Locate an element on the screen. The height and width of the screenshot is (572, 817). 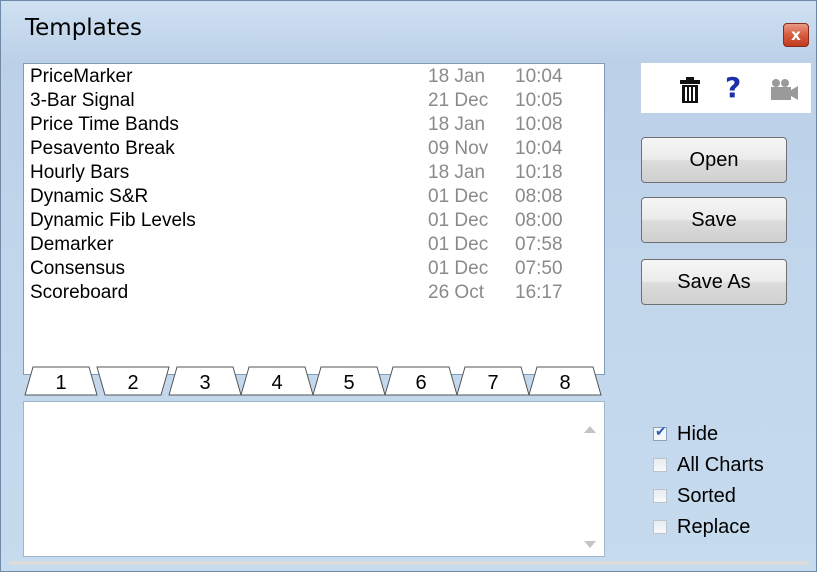
checkbox-label: Sorted is located at coordinates (706, 495).